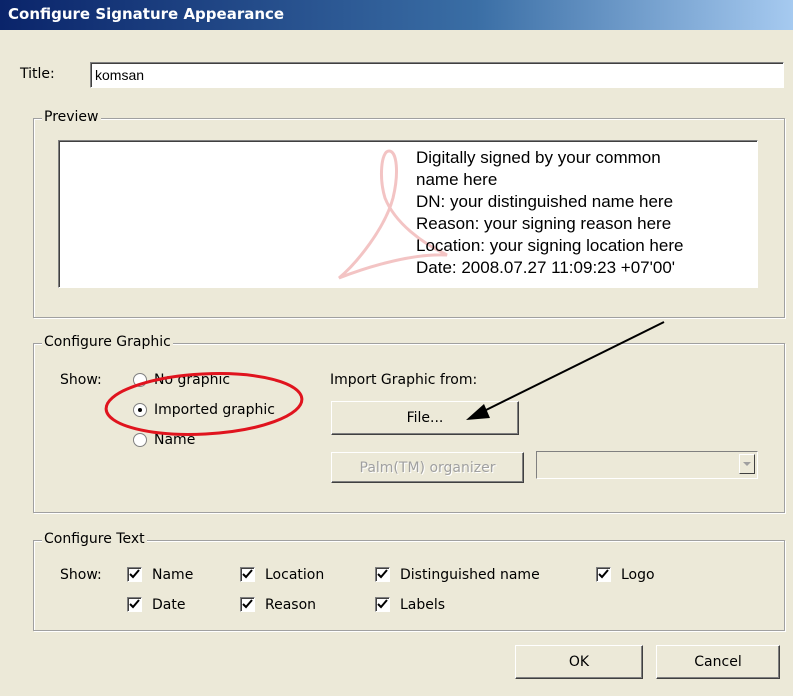 This screenshot has width=793, height=696. I want to click on checkbox-distinguished-name, so click(382, 574).